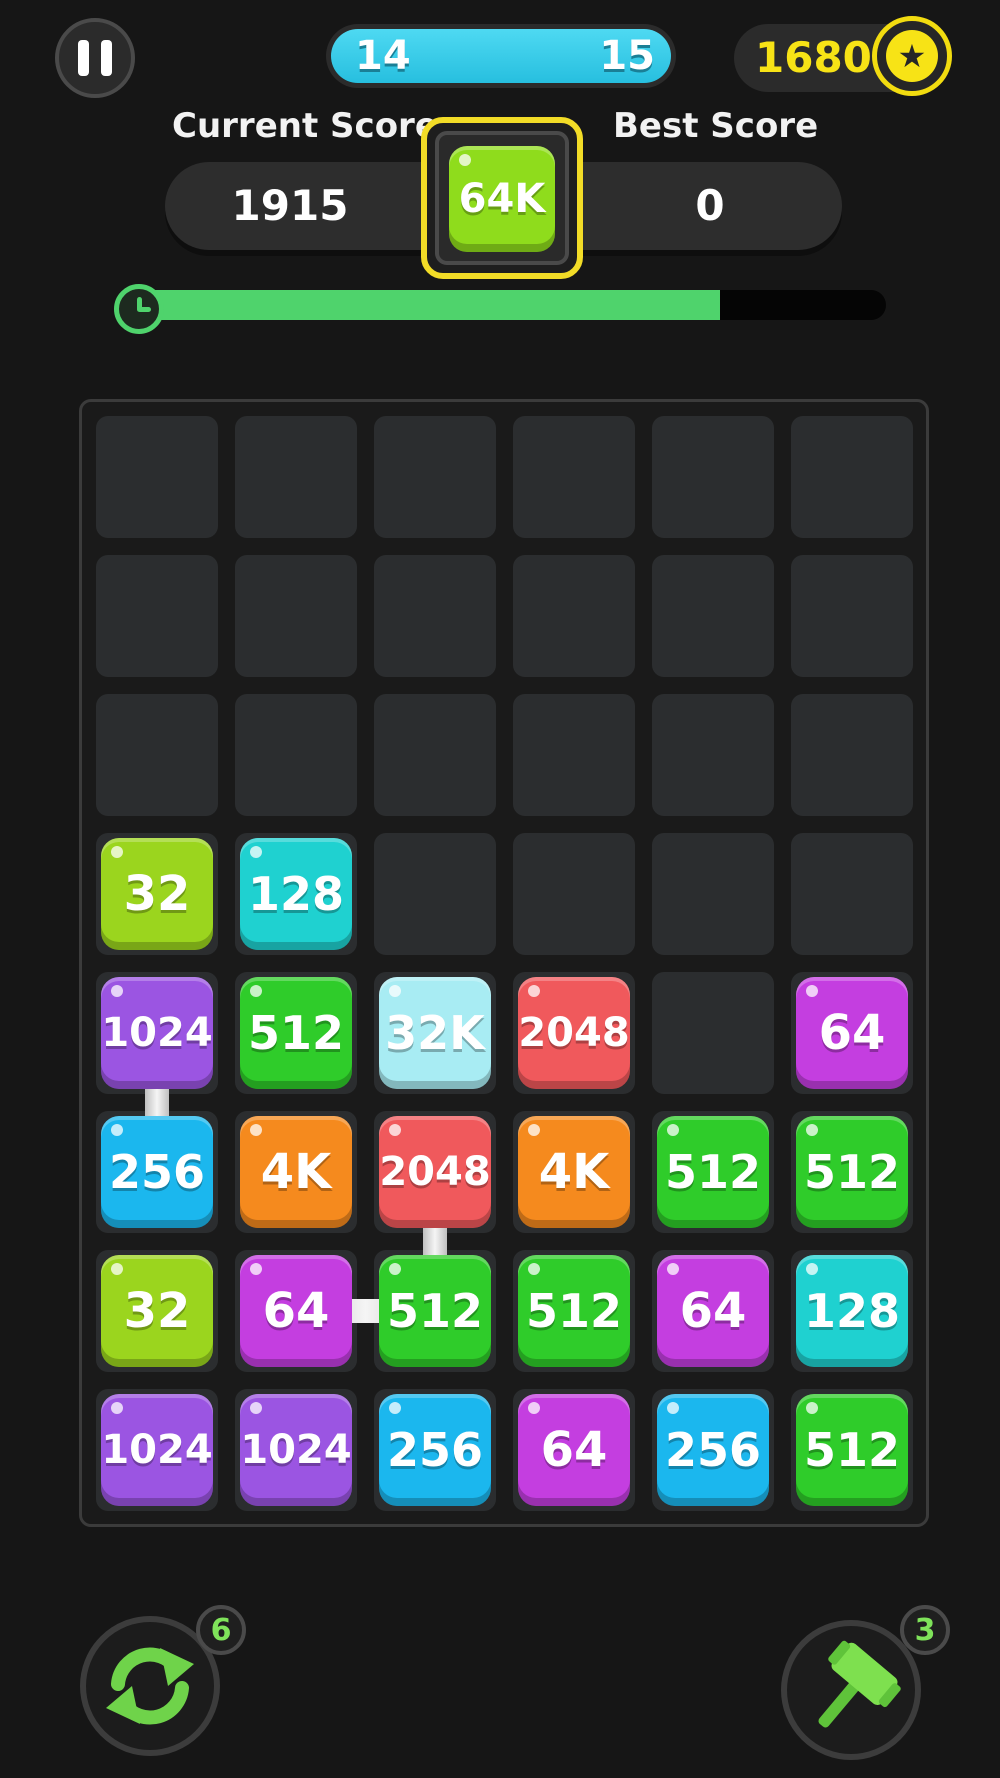  Describe the element at coordinates (305, 126) in the screenshot. I see `current-score-label: Current Score` at that location.